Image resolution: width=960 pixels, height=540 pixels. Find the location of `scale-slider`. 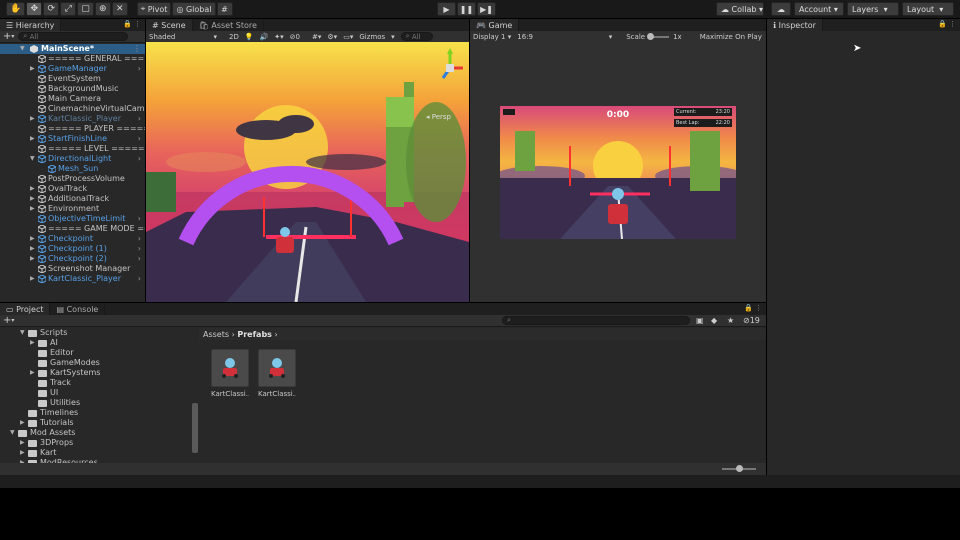

scale-slider is located at coordinates (658, 36).